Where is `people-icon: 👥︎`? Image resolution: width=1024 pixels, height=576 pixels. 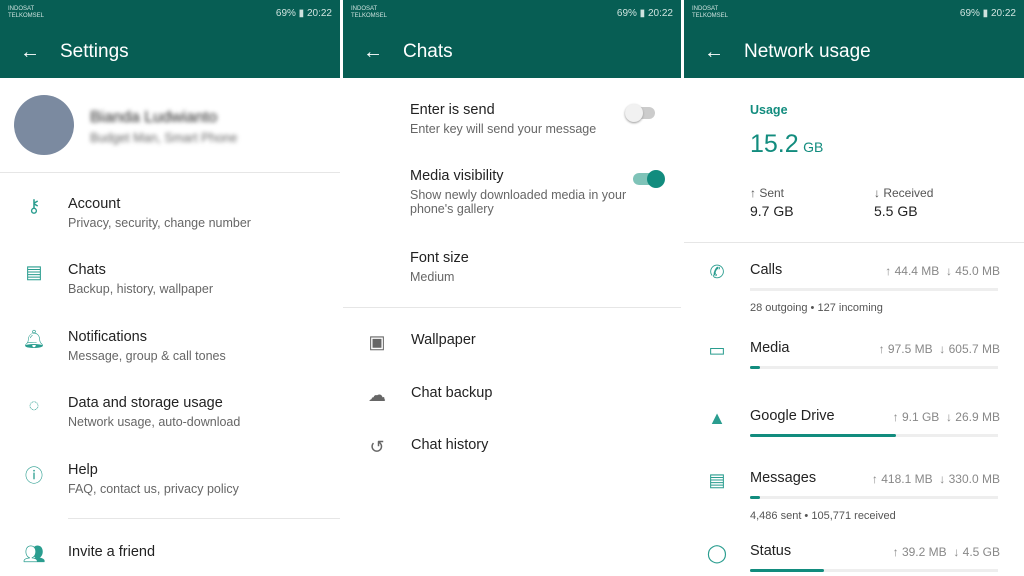
people-icon: 👥︎ is located at coordinates (34, 554).